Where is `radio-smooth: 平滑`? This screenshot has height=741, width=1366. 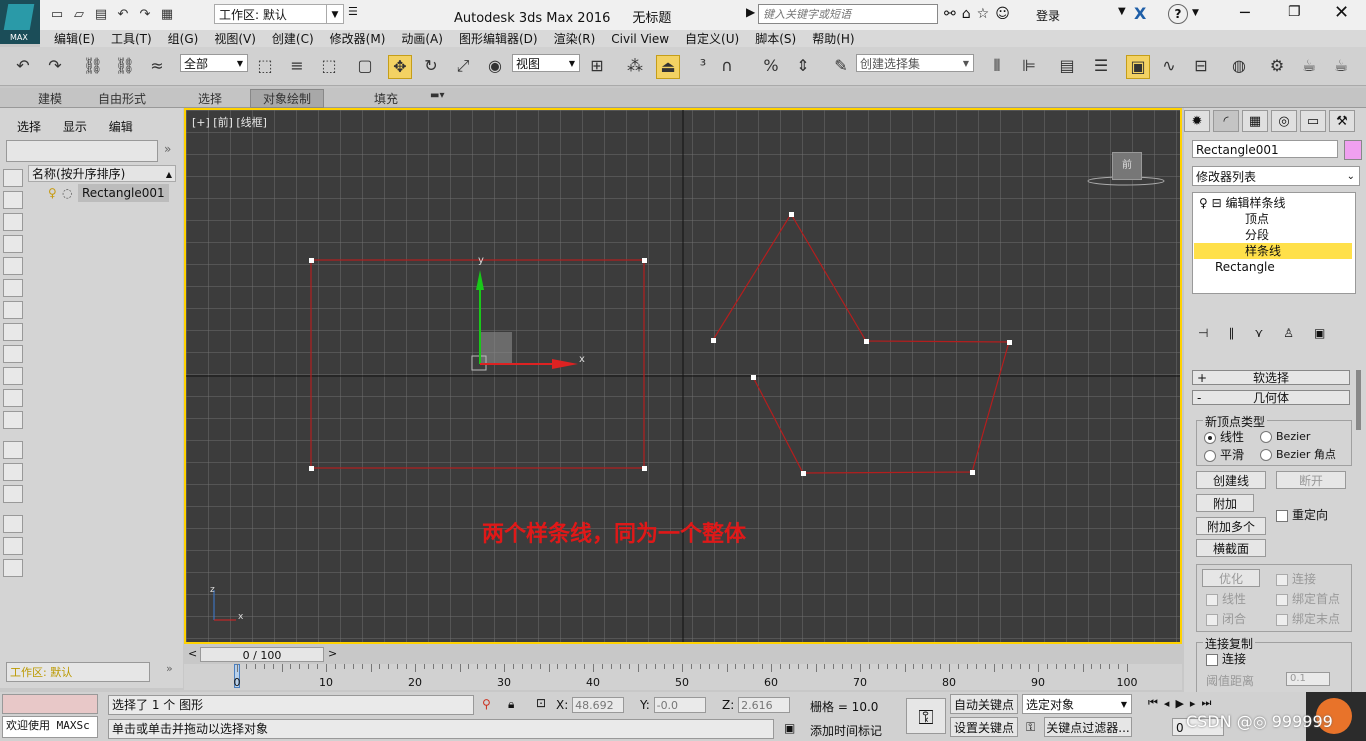 radio-smooth: 平滑 is located at coordinates (1224, 455).